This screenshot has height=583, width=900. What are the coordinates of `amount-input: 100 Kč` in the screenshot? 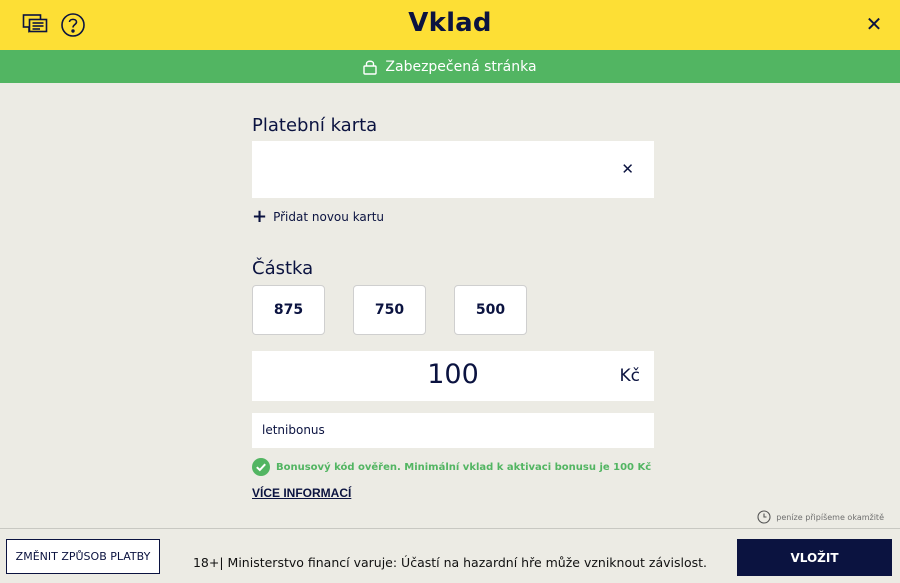 It's located at (453, 376).